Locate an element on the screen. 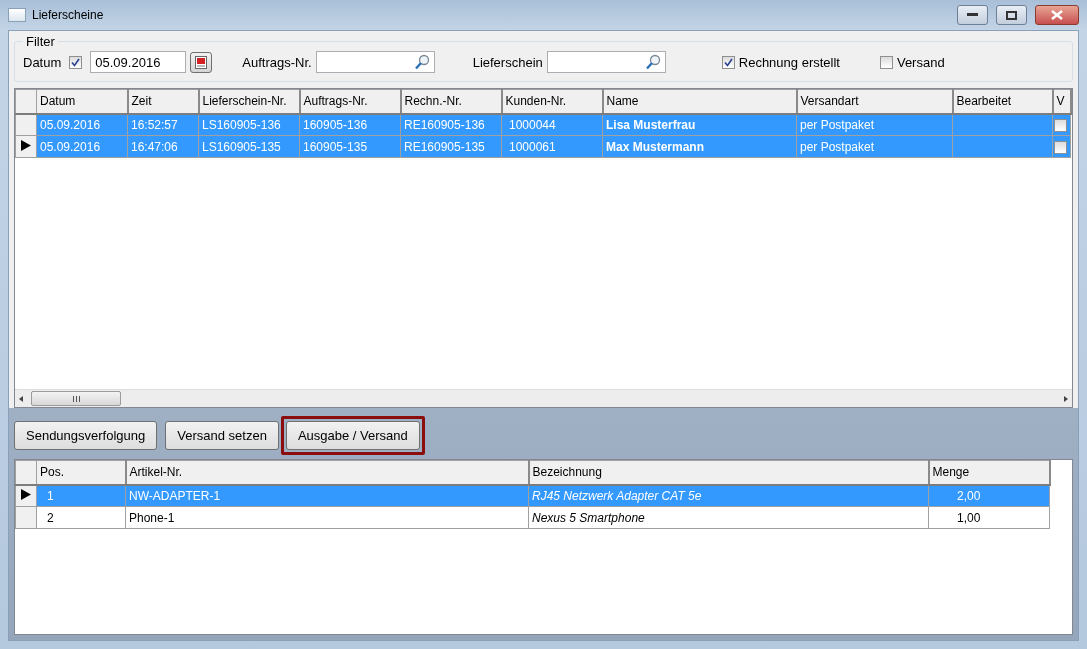 This screenshot has width=1087, height=649. window-title: Lieferscheine is located at coordinates (68, 15).